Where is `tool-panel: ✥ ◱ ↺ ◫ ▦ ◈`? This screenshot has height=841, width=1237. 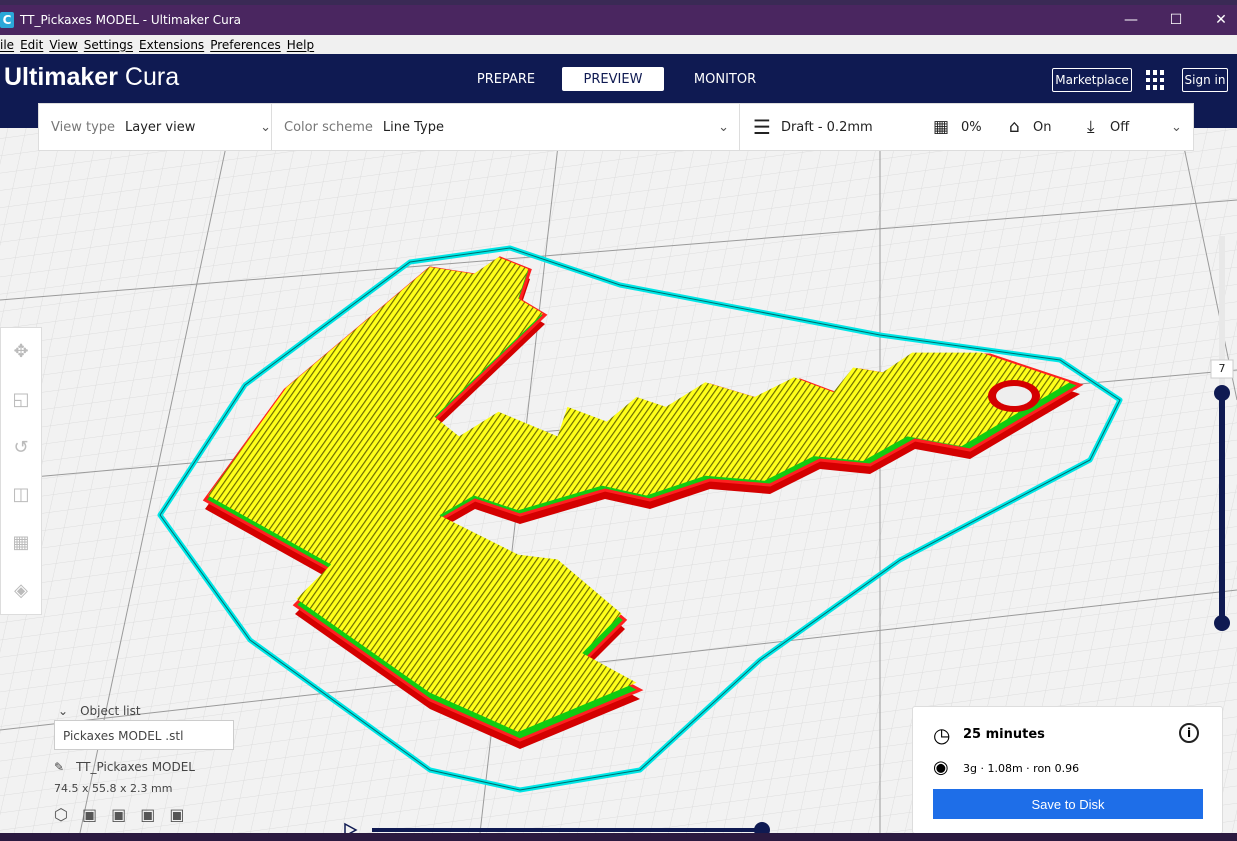 tool-panel: ✥ ◱ ↺ ◫ ▦ ◈ is located at coordinates (21, 471).